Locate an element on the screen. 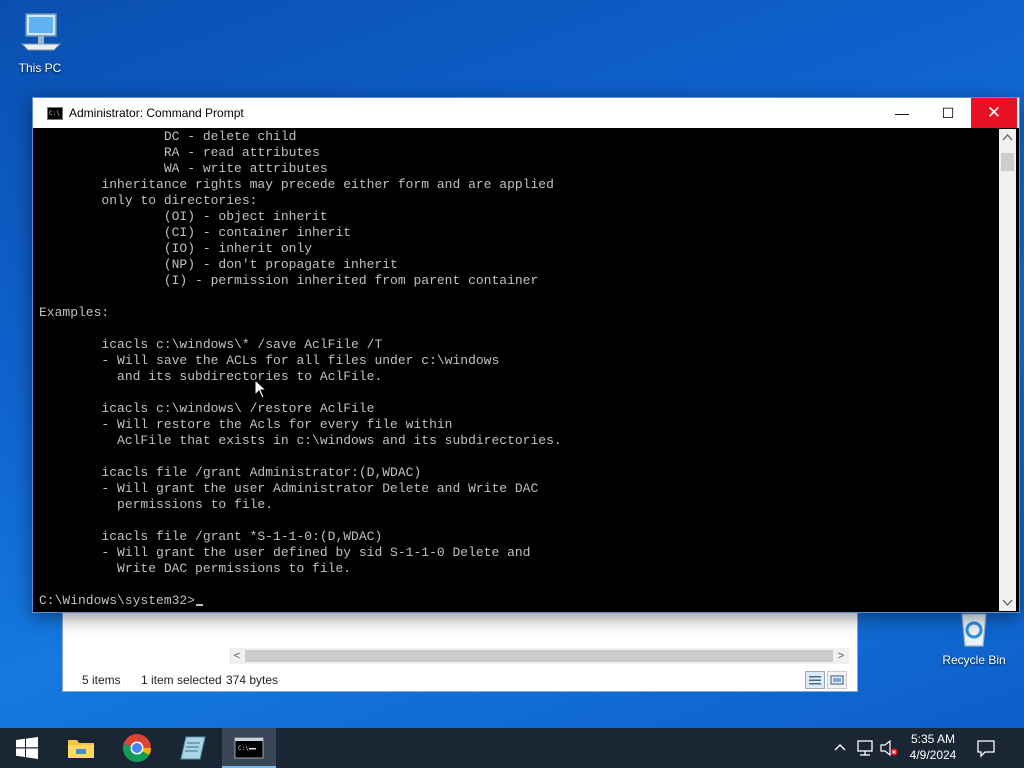  scroll-right-icon: > is located at coordinates (841, 656).